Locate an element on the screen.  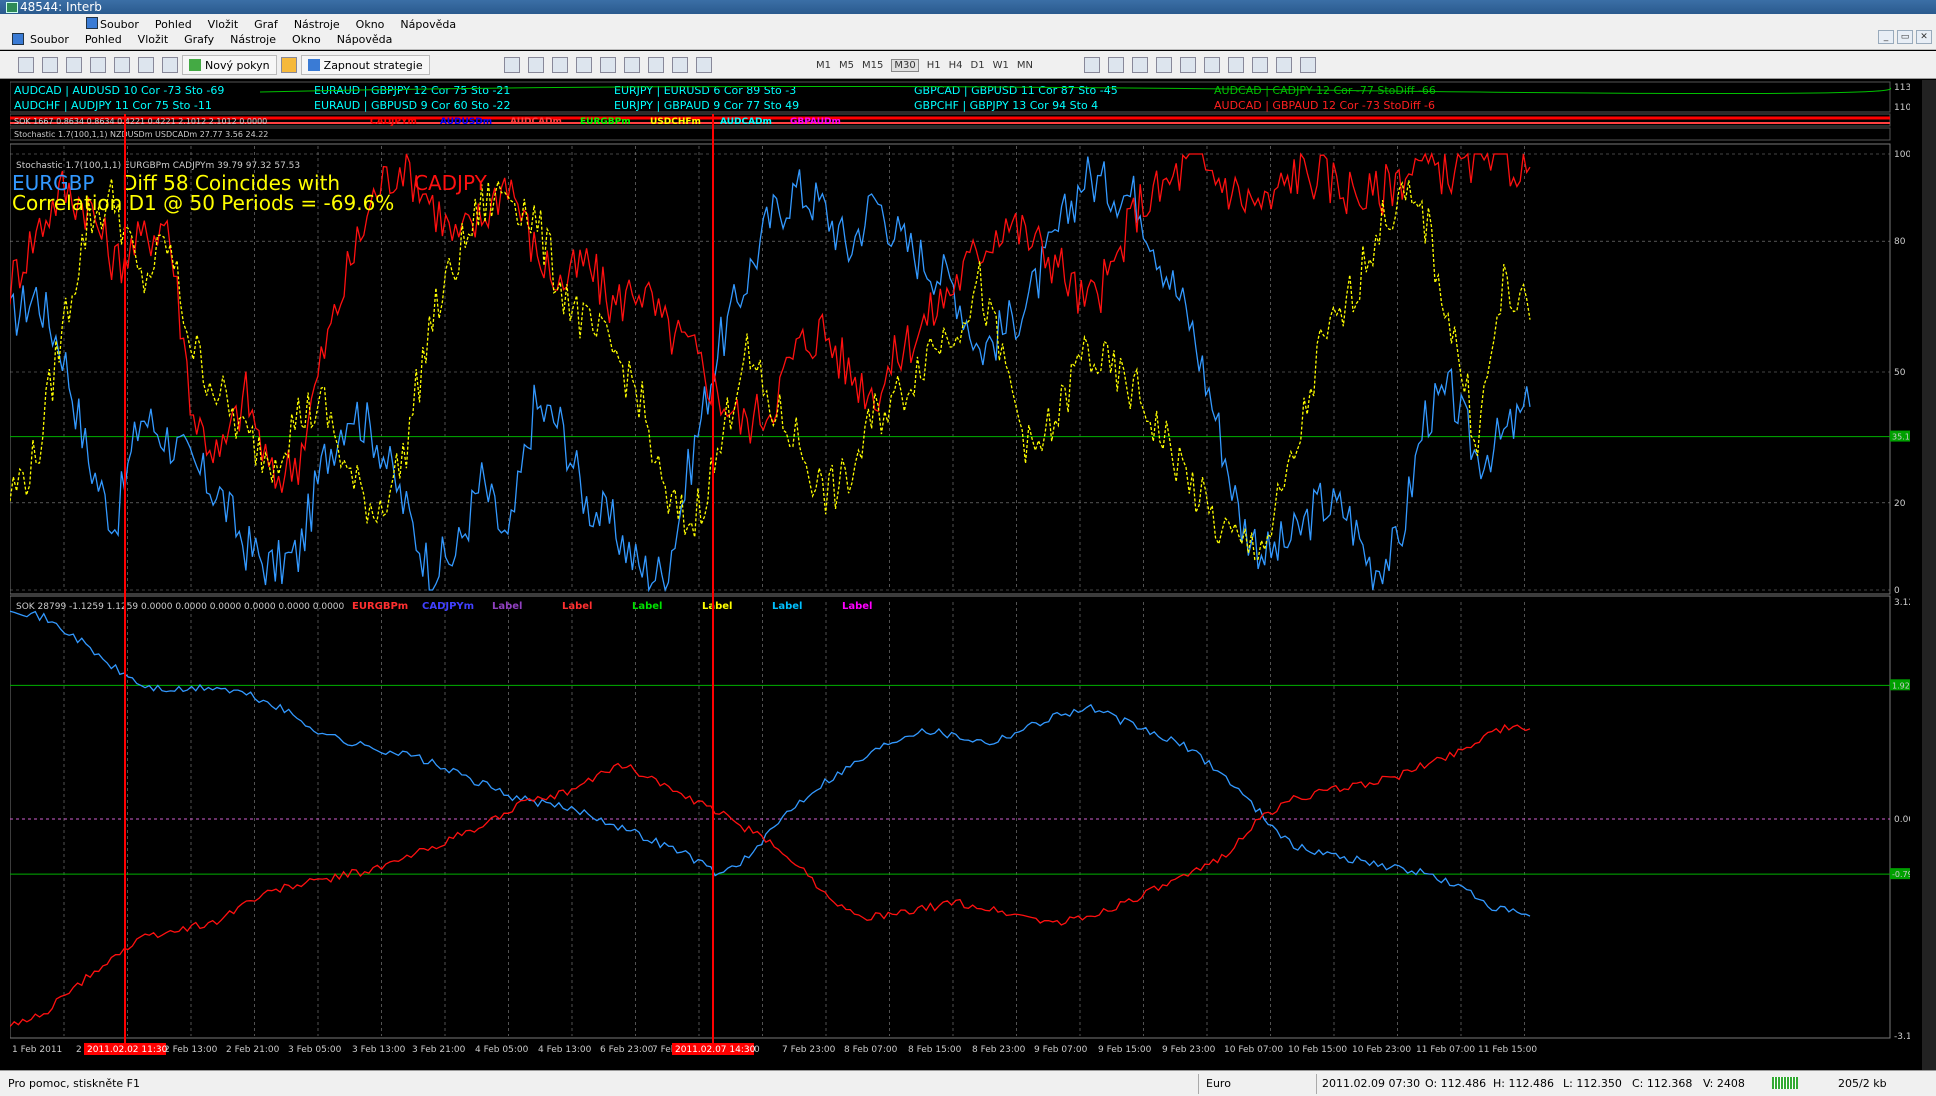
terminal-icon is located at coordinates (122, 65).